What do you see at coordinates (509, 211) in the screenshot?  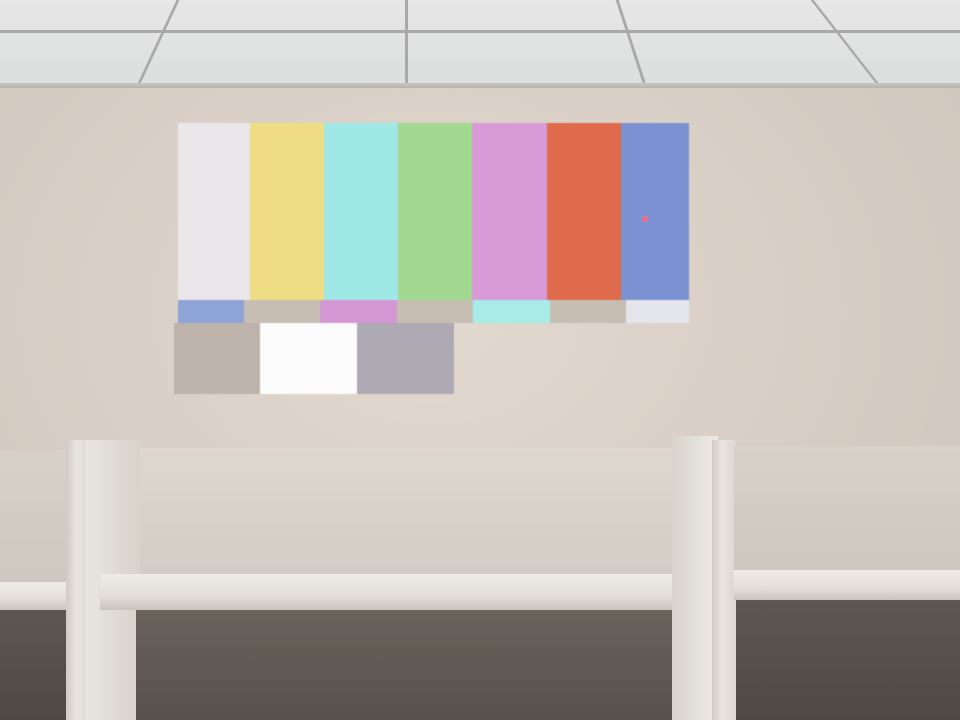 I see `color-bar-magenta` at bounding box center [509, 211].